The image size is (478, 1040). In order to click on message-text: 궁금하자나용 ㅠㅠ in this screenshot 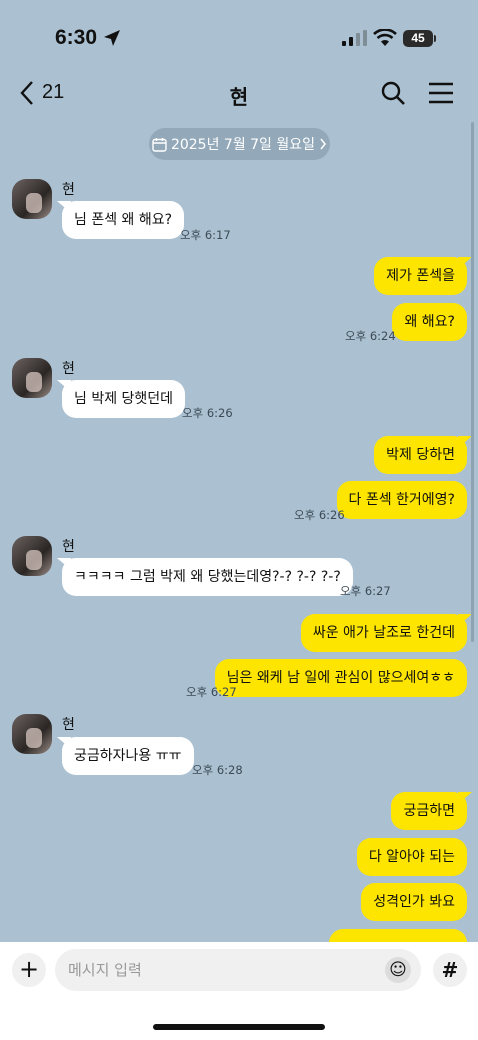, I will do `click(128, 756)`.